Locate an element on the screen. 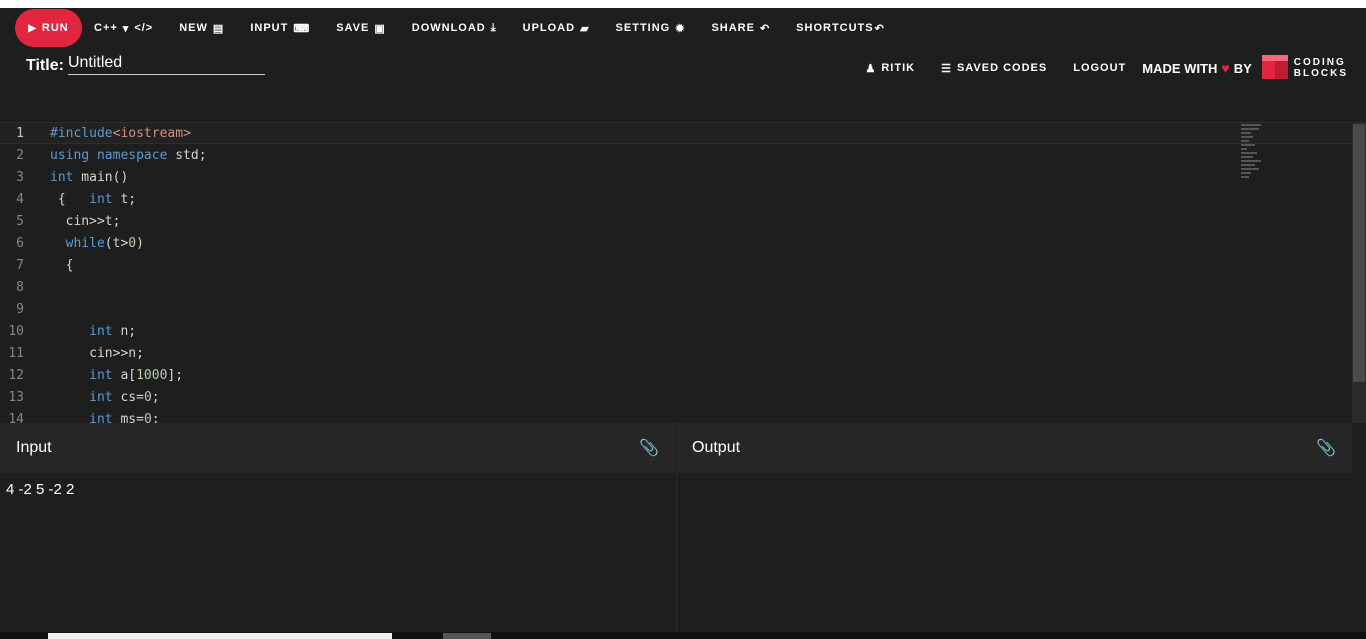  file-code-icon: ▤ is located at coordinates (218, 28).